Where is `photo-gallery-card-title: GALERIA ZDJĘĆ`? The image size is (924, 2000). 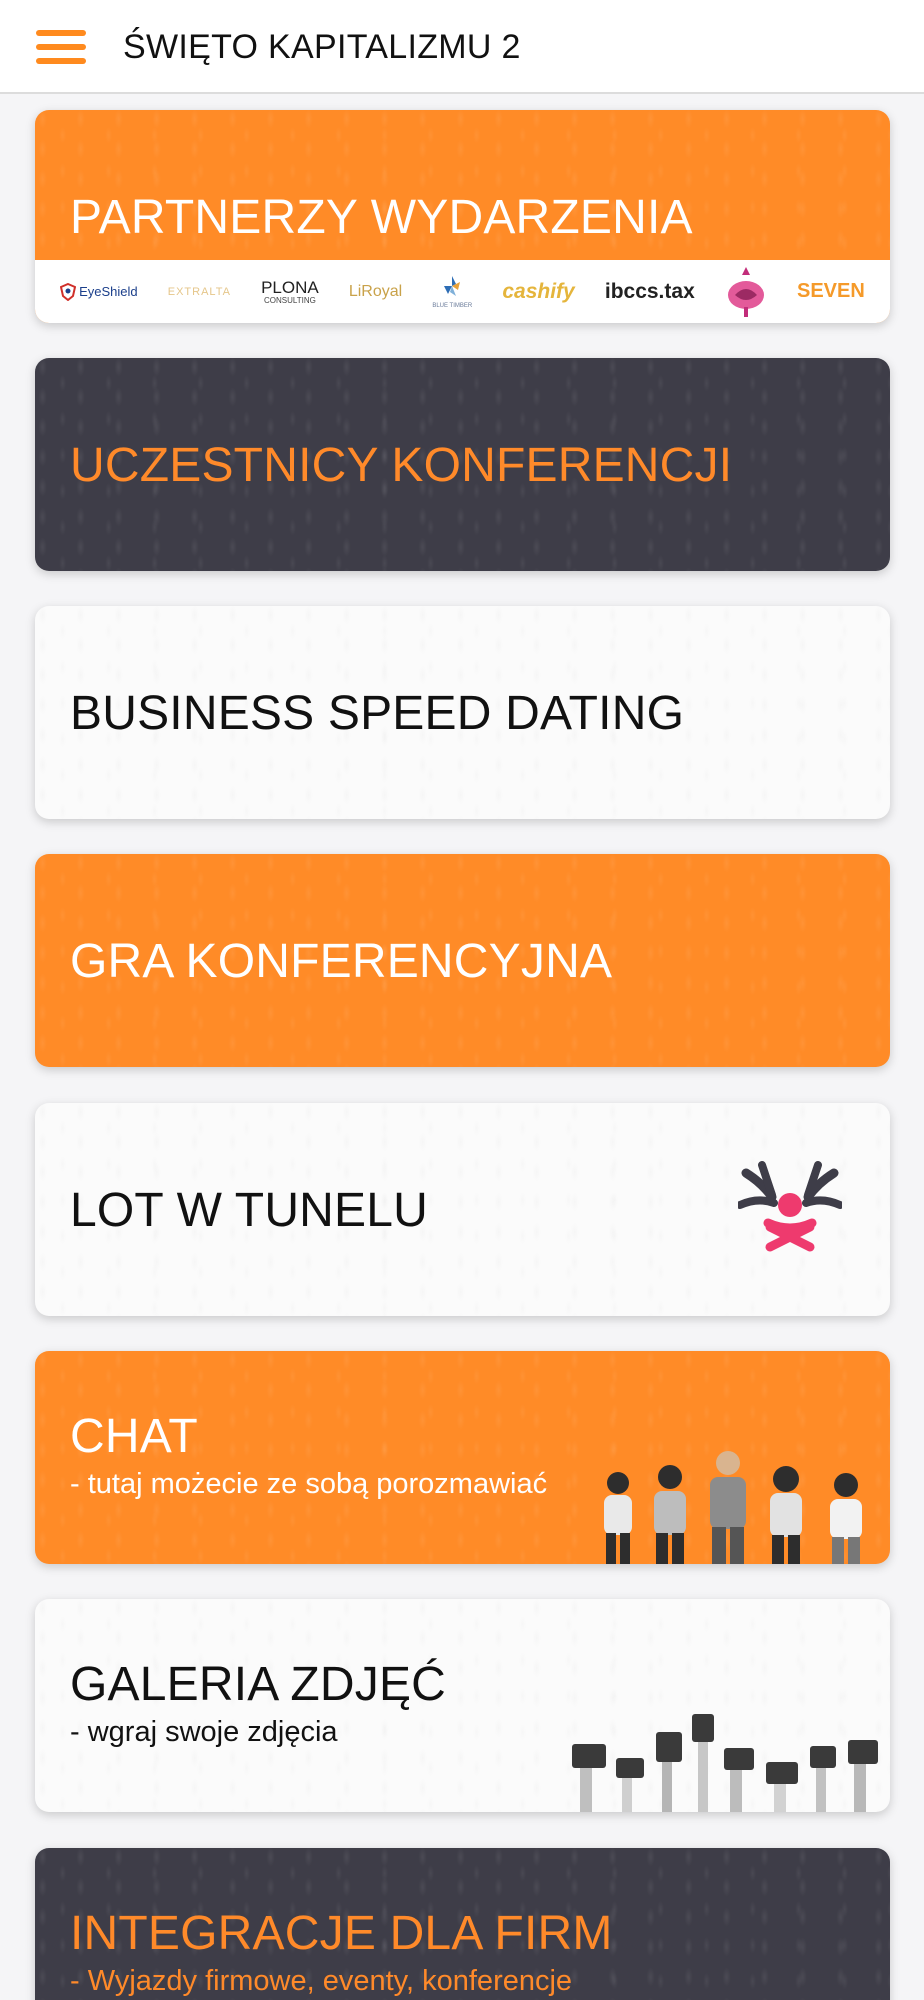
photo-gallery-card-title: GALERIA ZDJĘĆ is located at coordinates (258, 1684).